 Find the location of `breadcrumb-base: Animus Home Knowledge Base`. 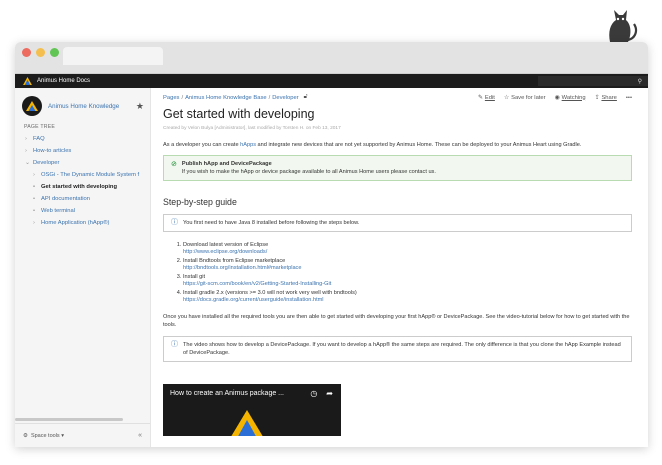

breadcrumb-base: Animus Home Knowledge Base is located at coordinates (226, 98).